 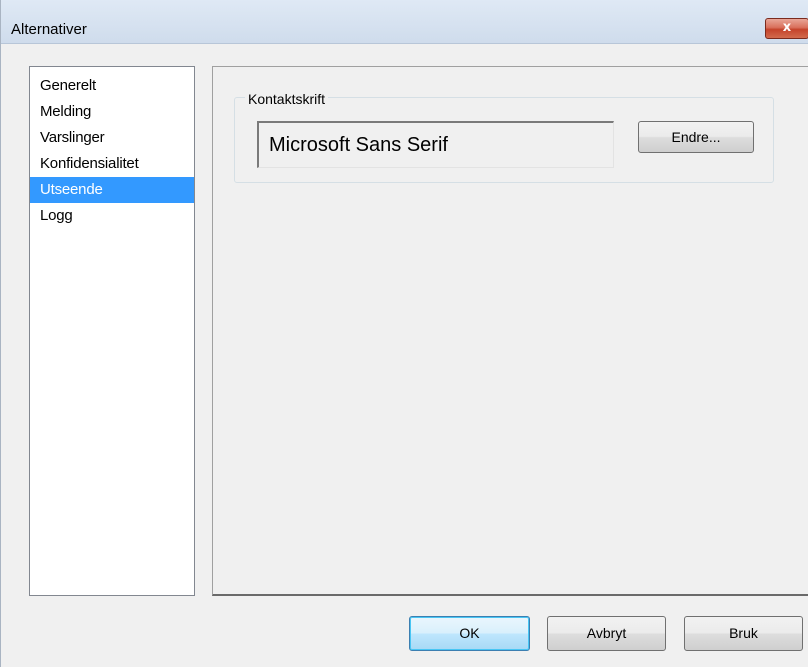 I want to click on sidebar-item-melding: Melding, so click(x=112, y=112).